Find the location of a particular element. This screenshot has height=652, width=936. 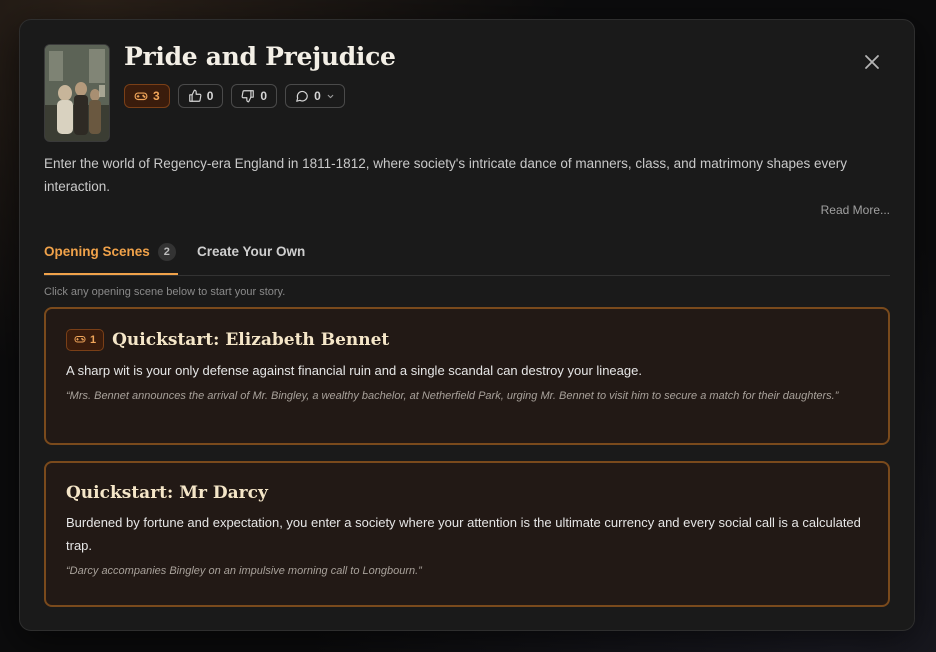

plays-count: 3 is located at coordinates (156, 96).